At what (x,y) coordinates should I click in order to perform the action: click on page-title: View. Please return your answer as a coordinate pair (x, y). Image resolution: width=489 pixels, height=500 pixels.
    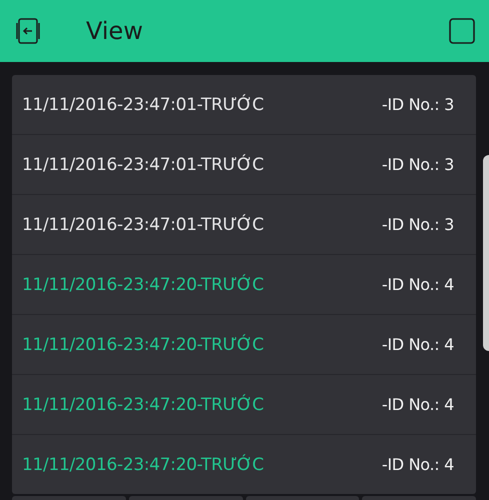
    Looking at the image, I should click on (115, 31).